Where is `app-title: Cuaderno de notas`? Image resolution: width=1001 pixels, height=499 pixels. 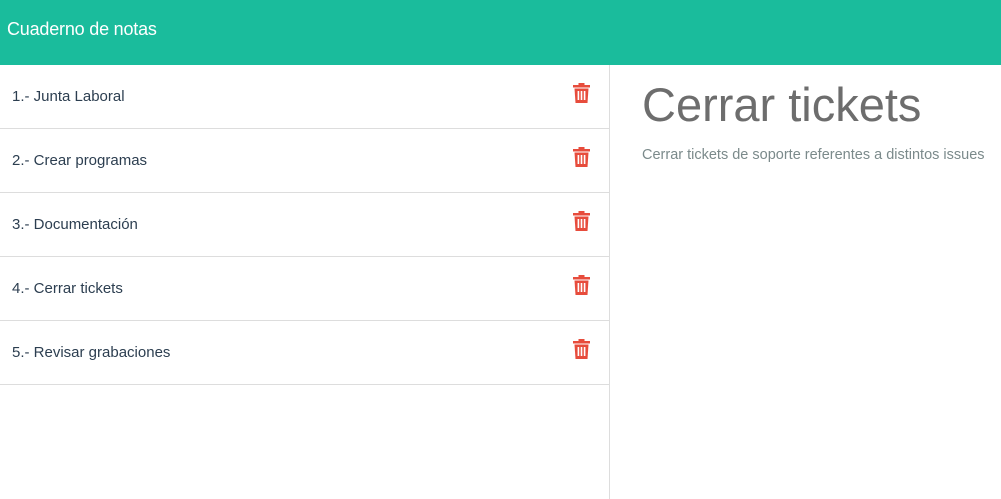
app-title: Cuaderno de notas is located at coordinates (82, 29).